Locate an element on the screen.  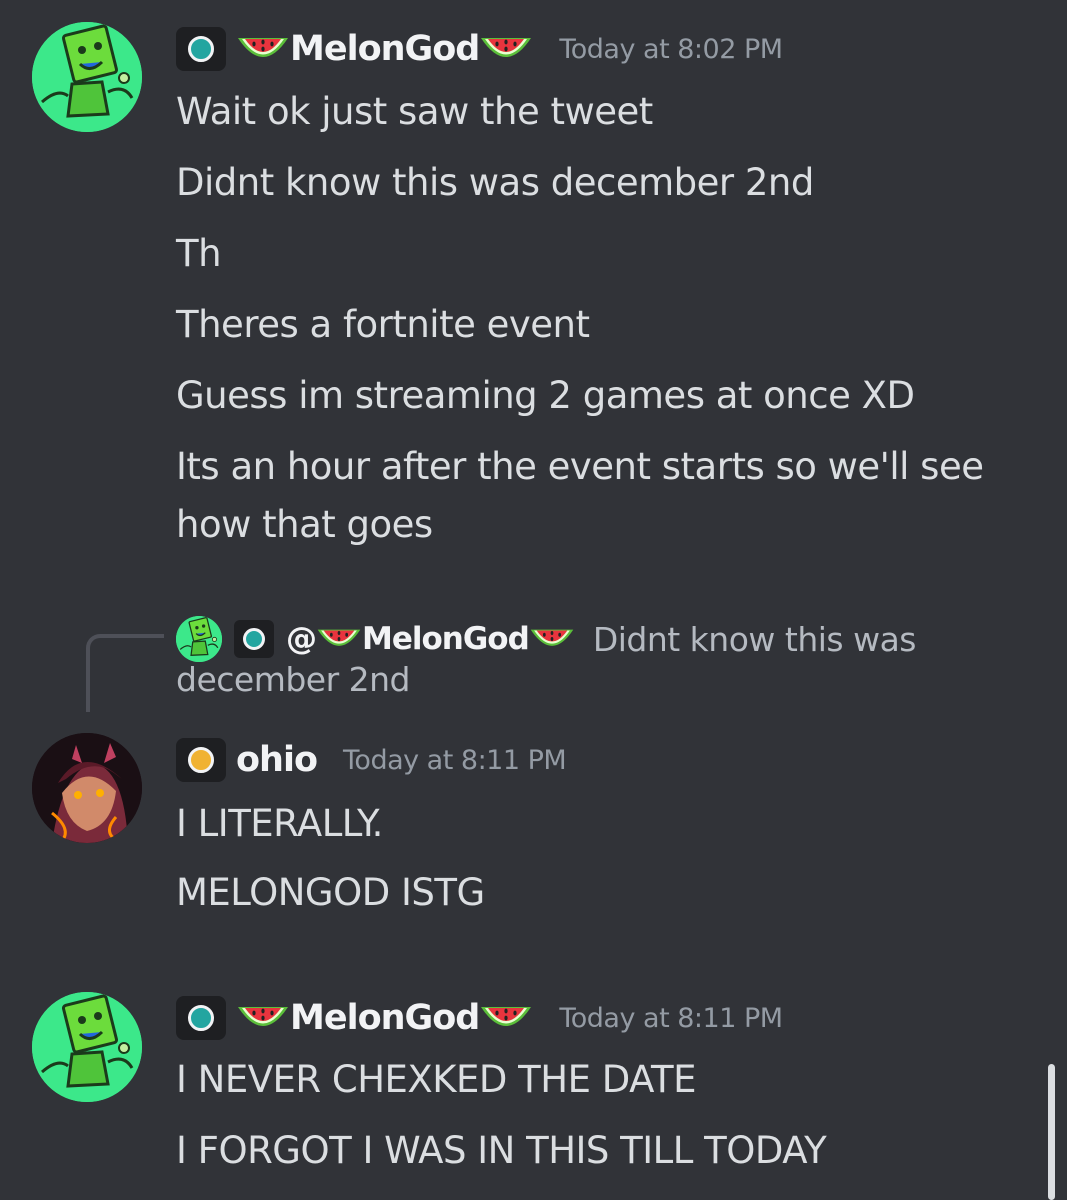
reply-username: MelonGod is located at coordinates (446, 639).